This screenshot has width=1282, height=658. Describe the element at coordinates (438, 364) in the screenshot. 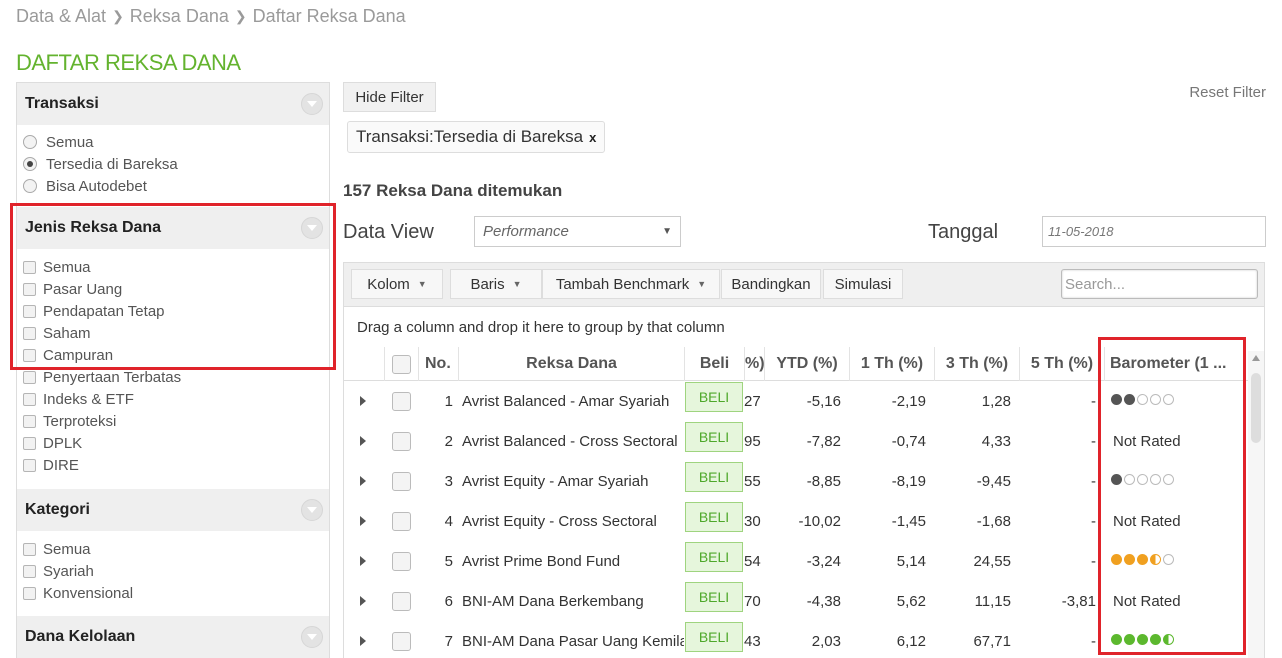

I see `column-header-no: No.` at that location.